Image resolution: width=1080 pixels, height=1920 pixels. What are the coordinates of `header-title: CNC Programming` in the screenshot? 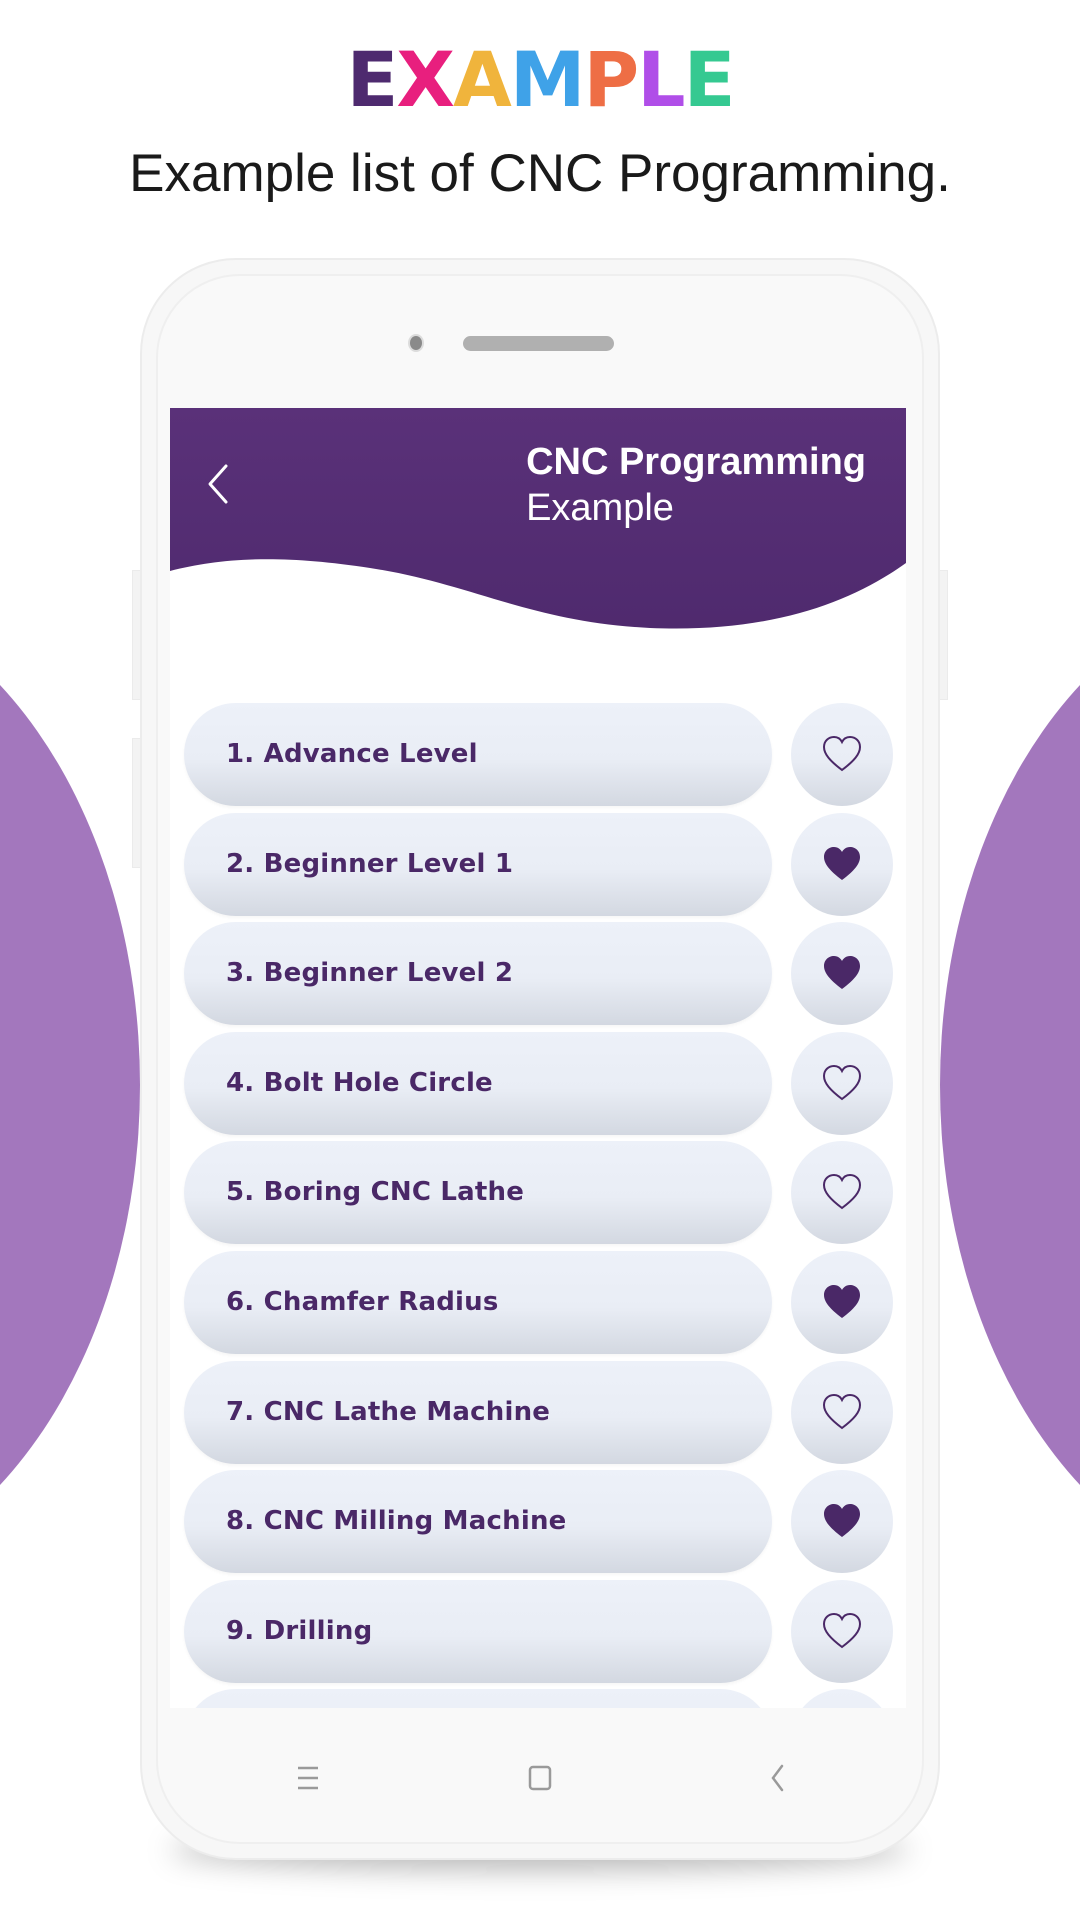 It's located at (696, 462).